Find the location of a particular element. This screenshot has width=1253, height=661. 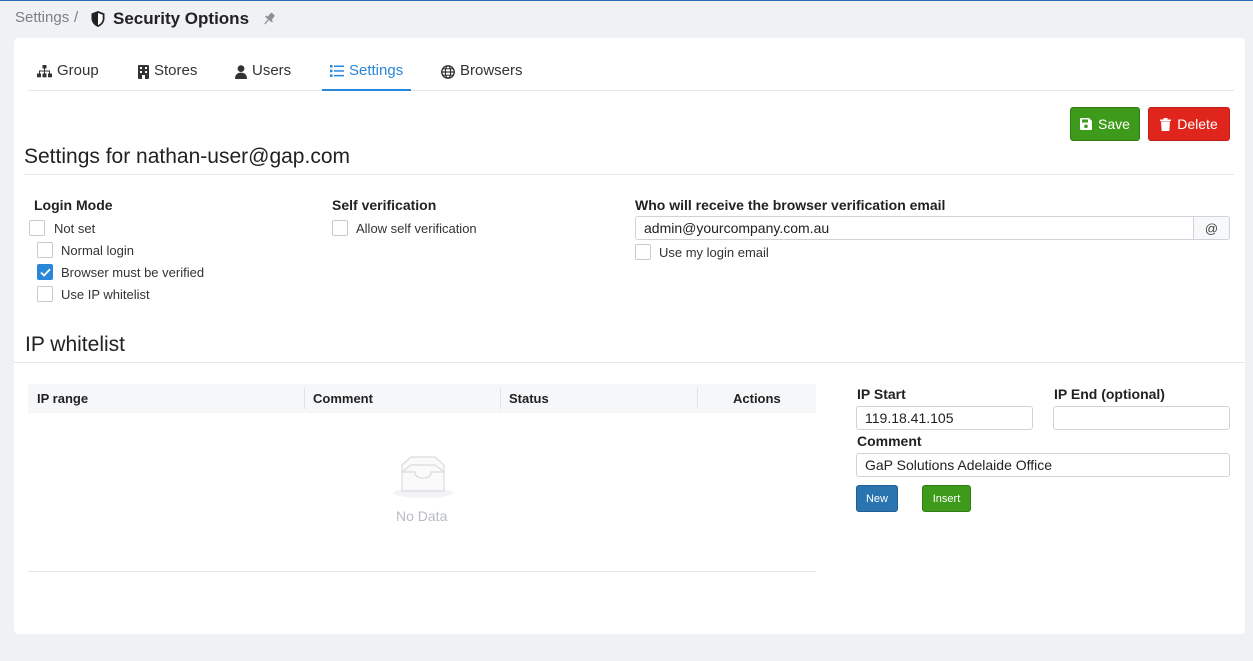

list-icon is located at coordinates (337, 71).